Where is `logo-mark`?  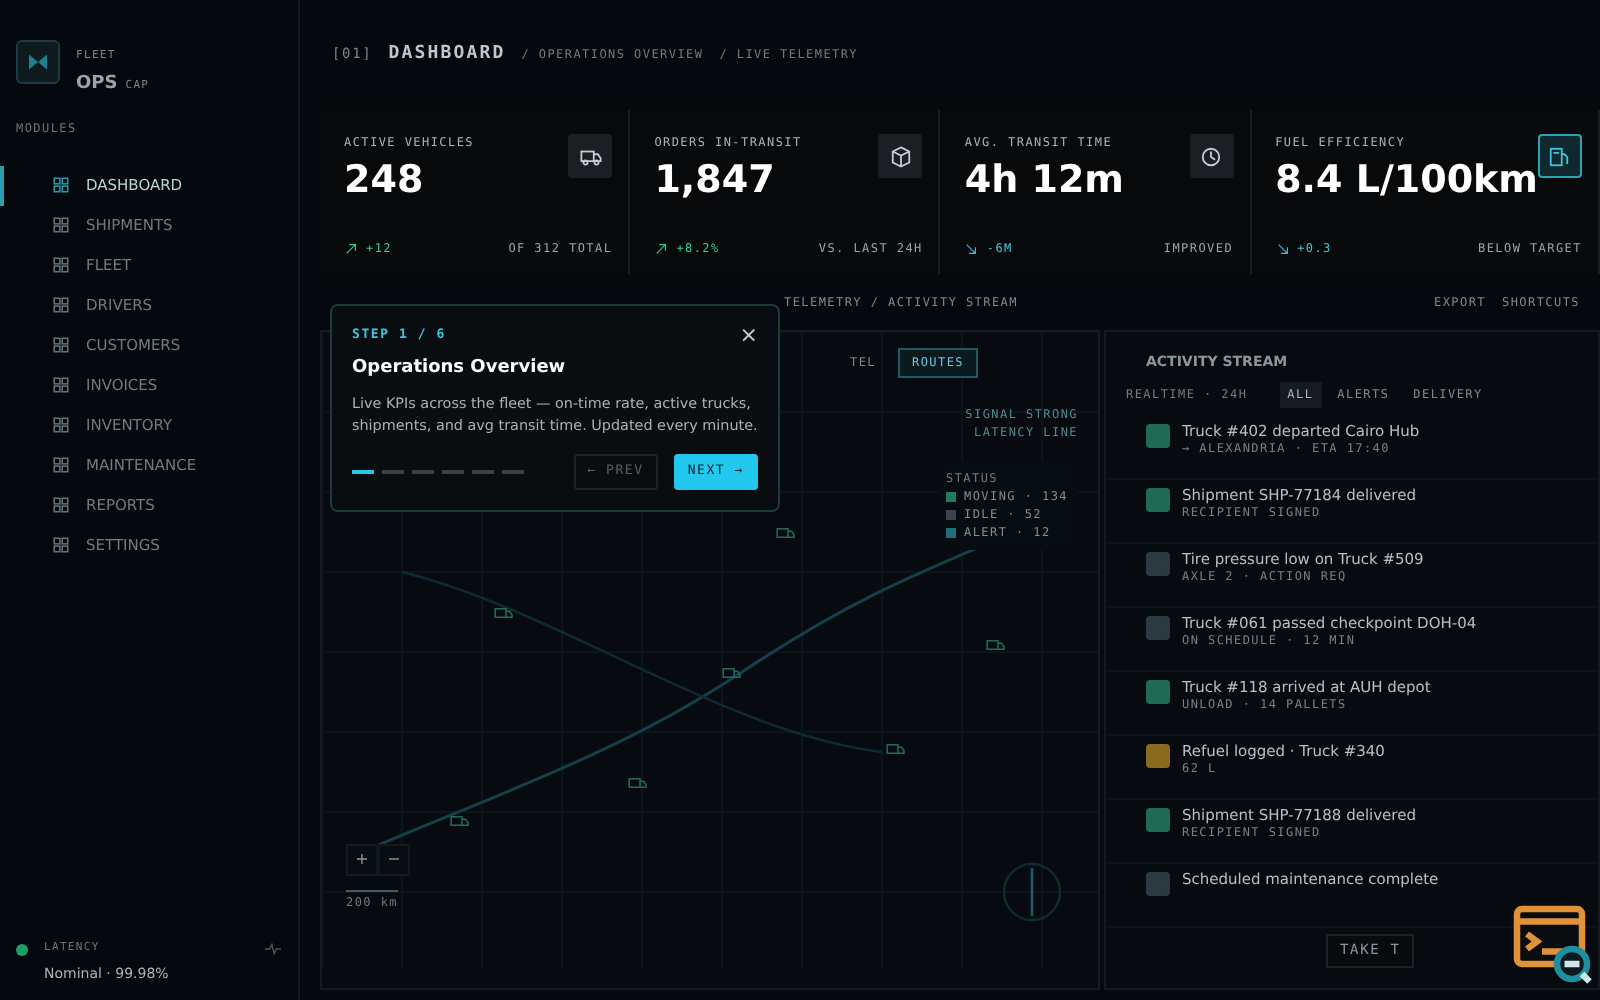
logo-mark is located at coordinates (38, 61).